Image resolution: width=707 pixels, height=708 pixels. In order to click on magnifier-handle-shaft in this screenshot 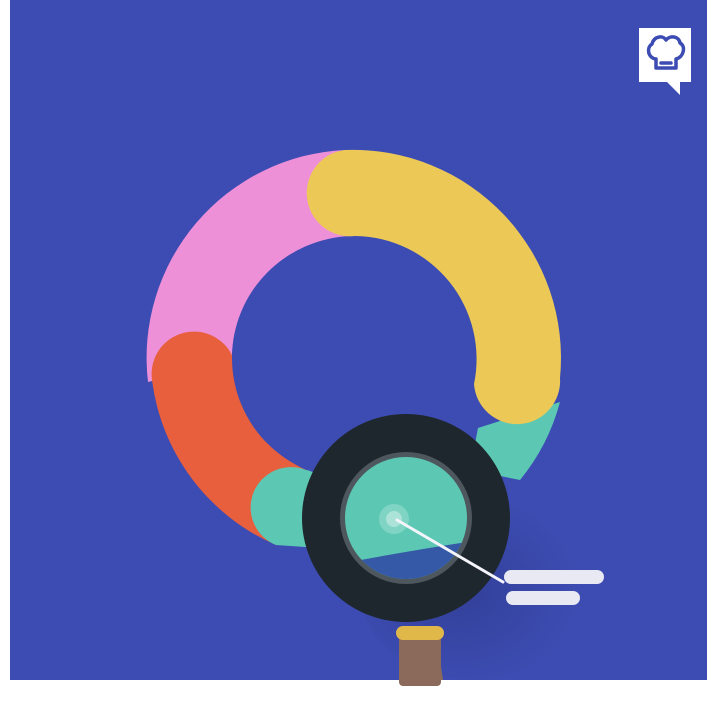, I will do `click(423, 660)`.